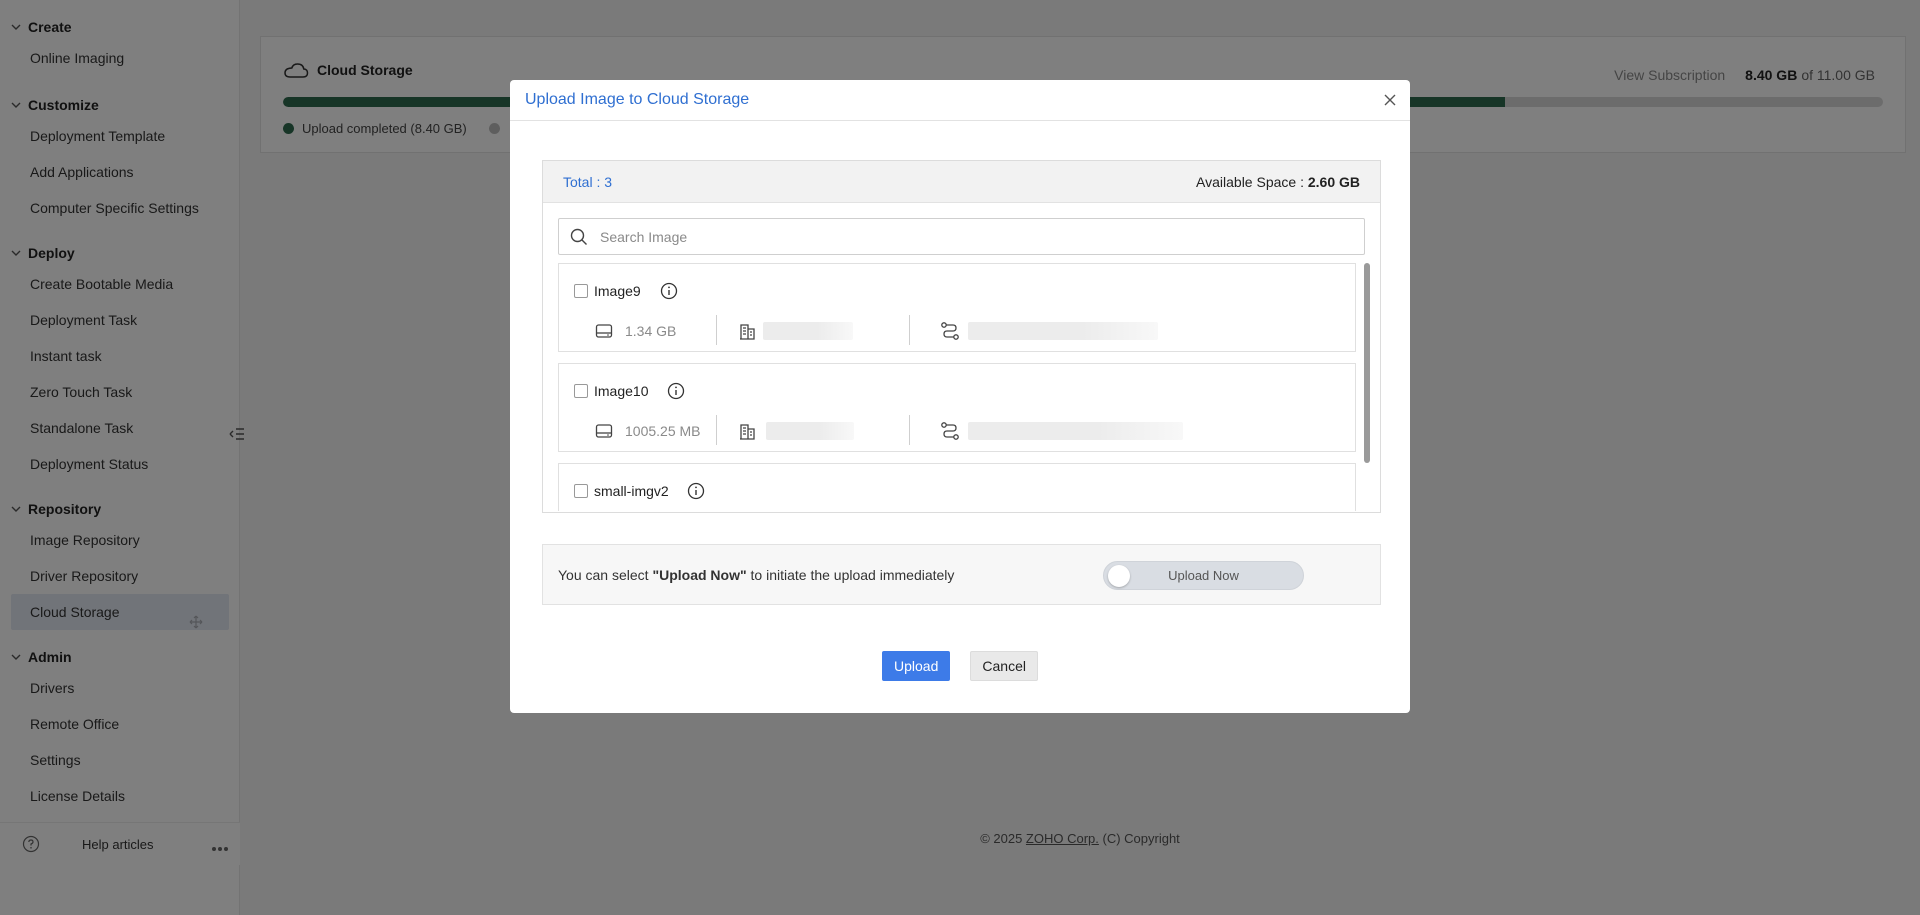 The image size is (1920, 915). I want to click on upload-button: Upload, so click(916, 666).